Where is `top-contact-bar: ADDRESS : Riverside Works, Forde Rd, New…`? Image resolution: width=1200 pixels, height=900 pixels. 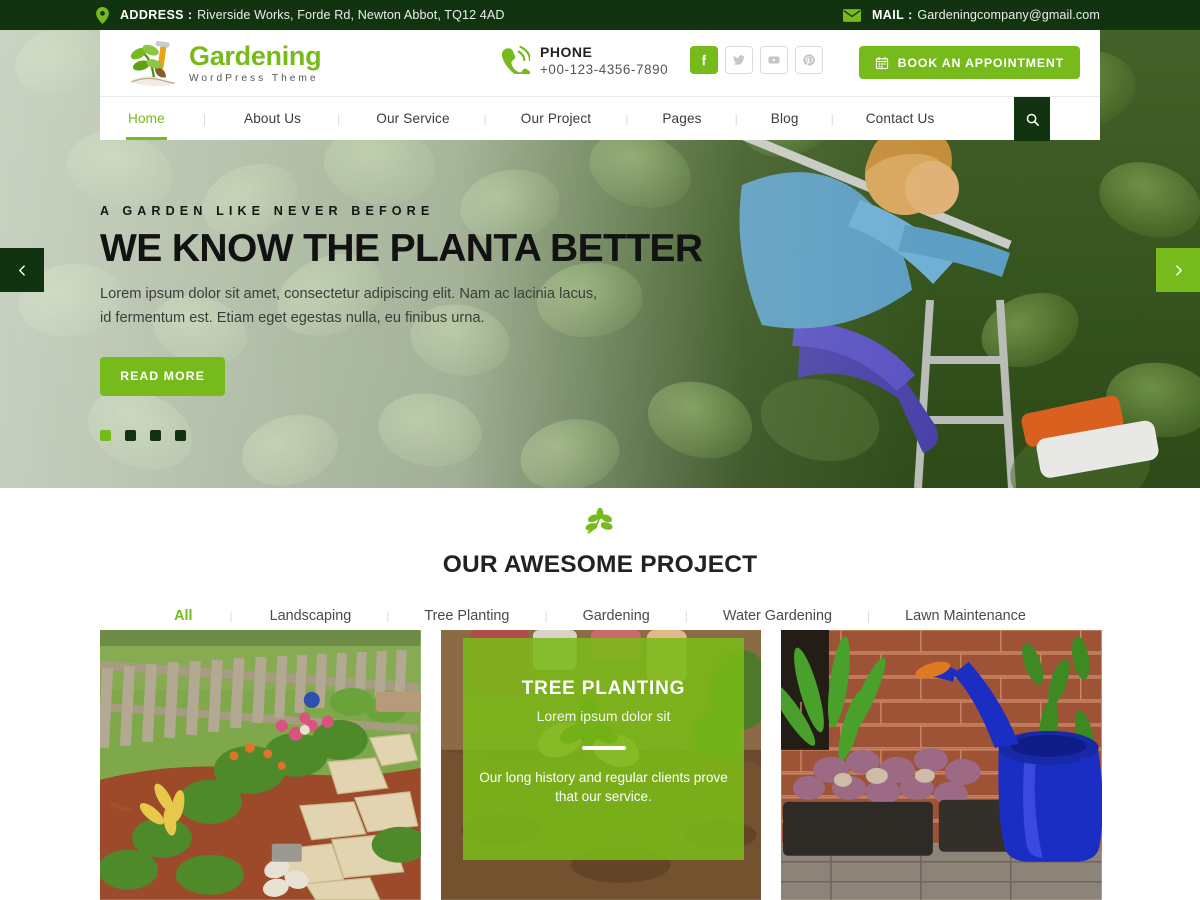 top-contact-bar: ADDRESS : Riverside Works, Forde Rd, New… is located at coordinates (600, 15).